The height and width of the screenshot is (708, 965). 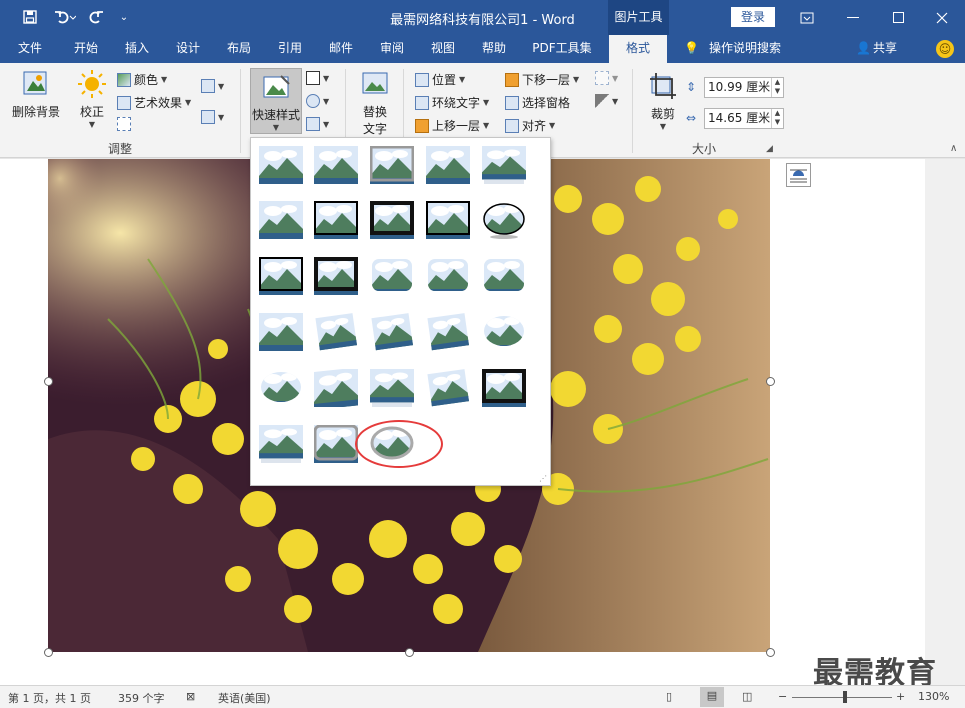 I want to click on collapse-ribbon-icon: ∧, so click(x=953, y=148).